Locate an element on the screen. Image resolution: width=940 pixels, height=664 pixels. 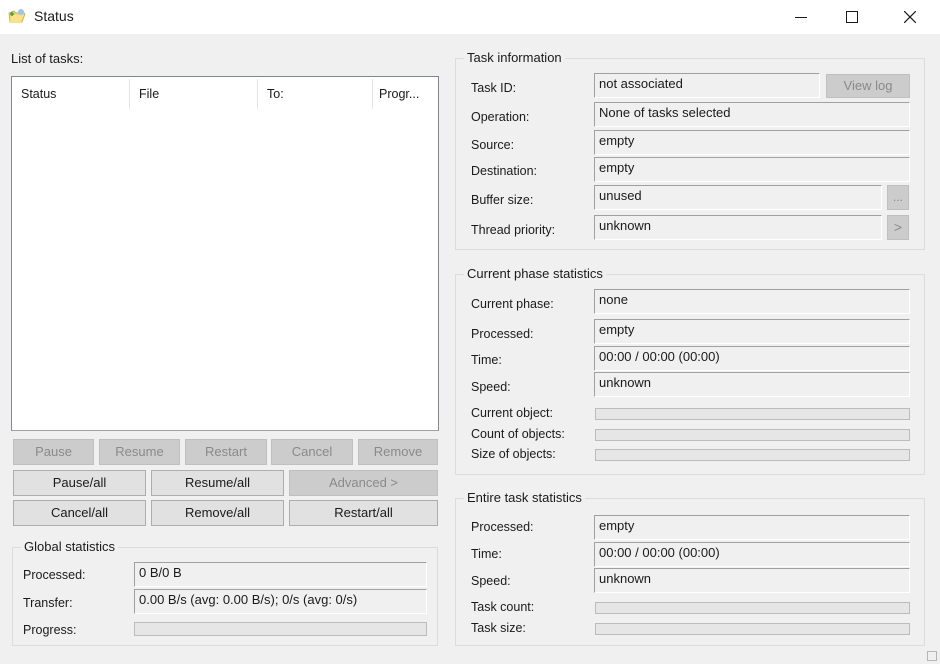
phase-speed-label: Speed: is located at coordinates (491, 387).